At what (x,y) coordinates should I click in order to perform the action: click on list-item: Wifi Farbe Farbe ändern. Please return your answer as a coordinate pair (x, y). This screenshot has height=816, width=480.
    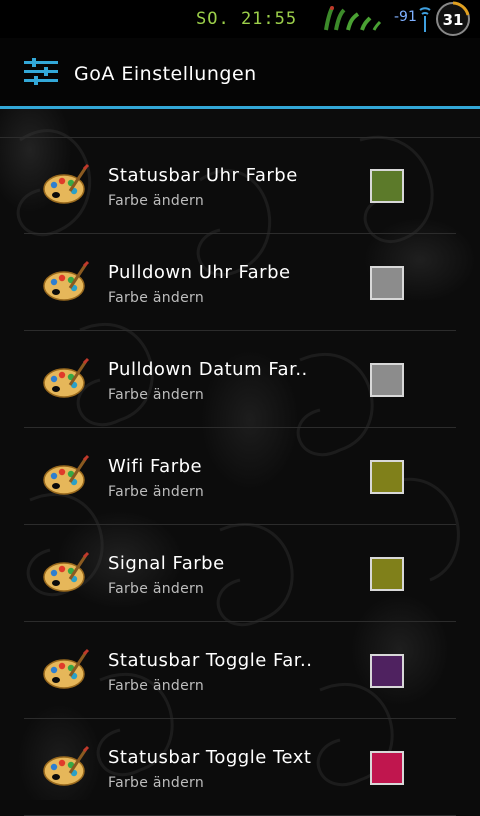
    Looking at the image, I should click on (240, 476).